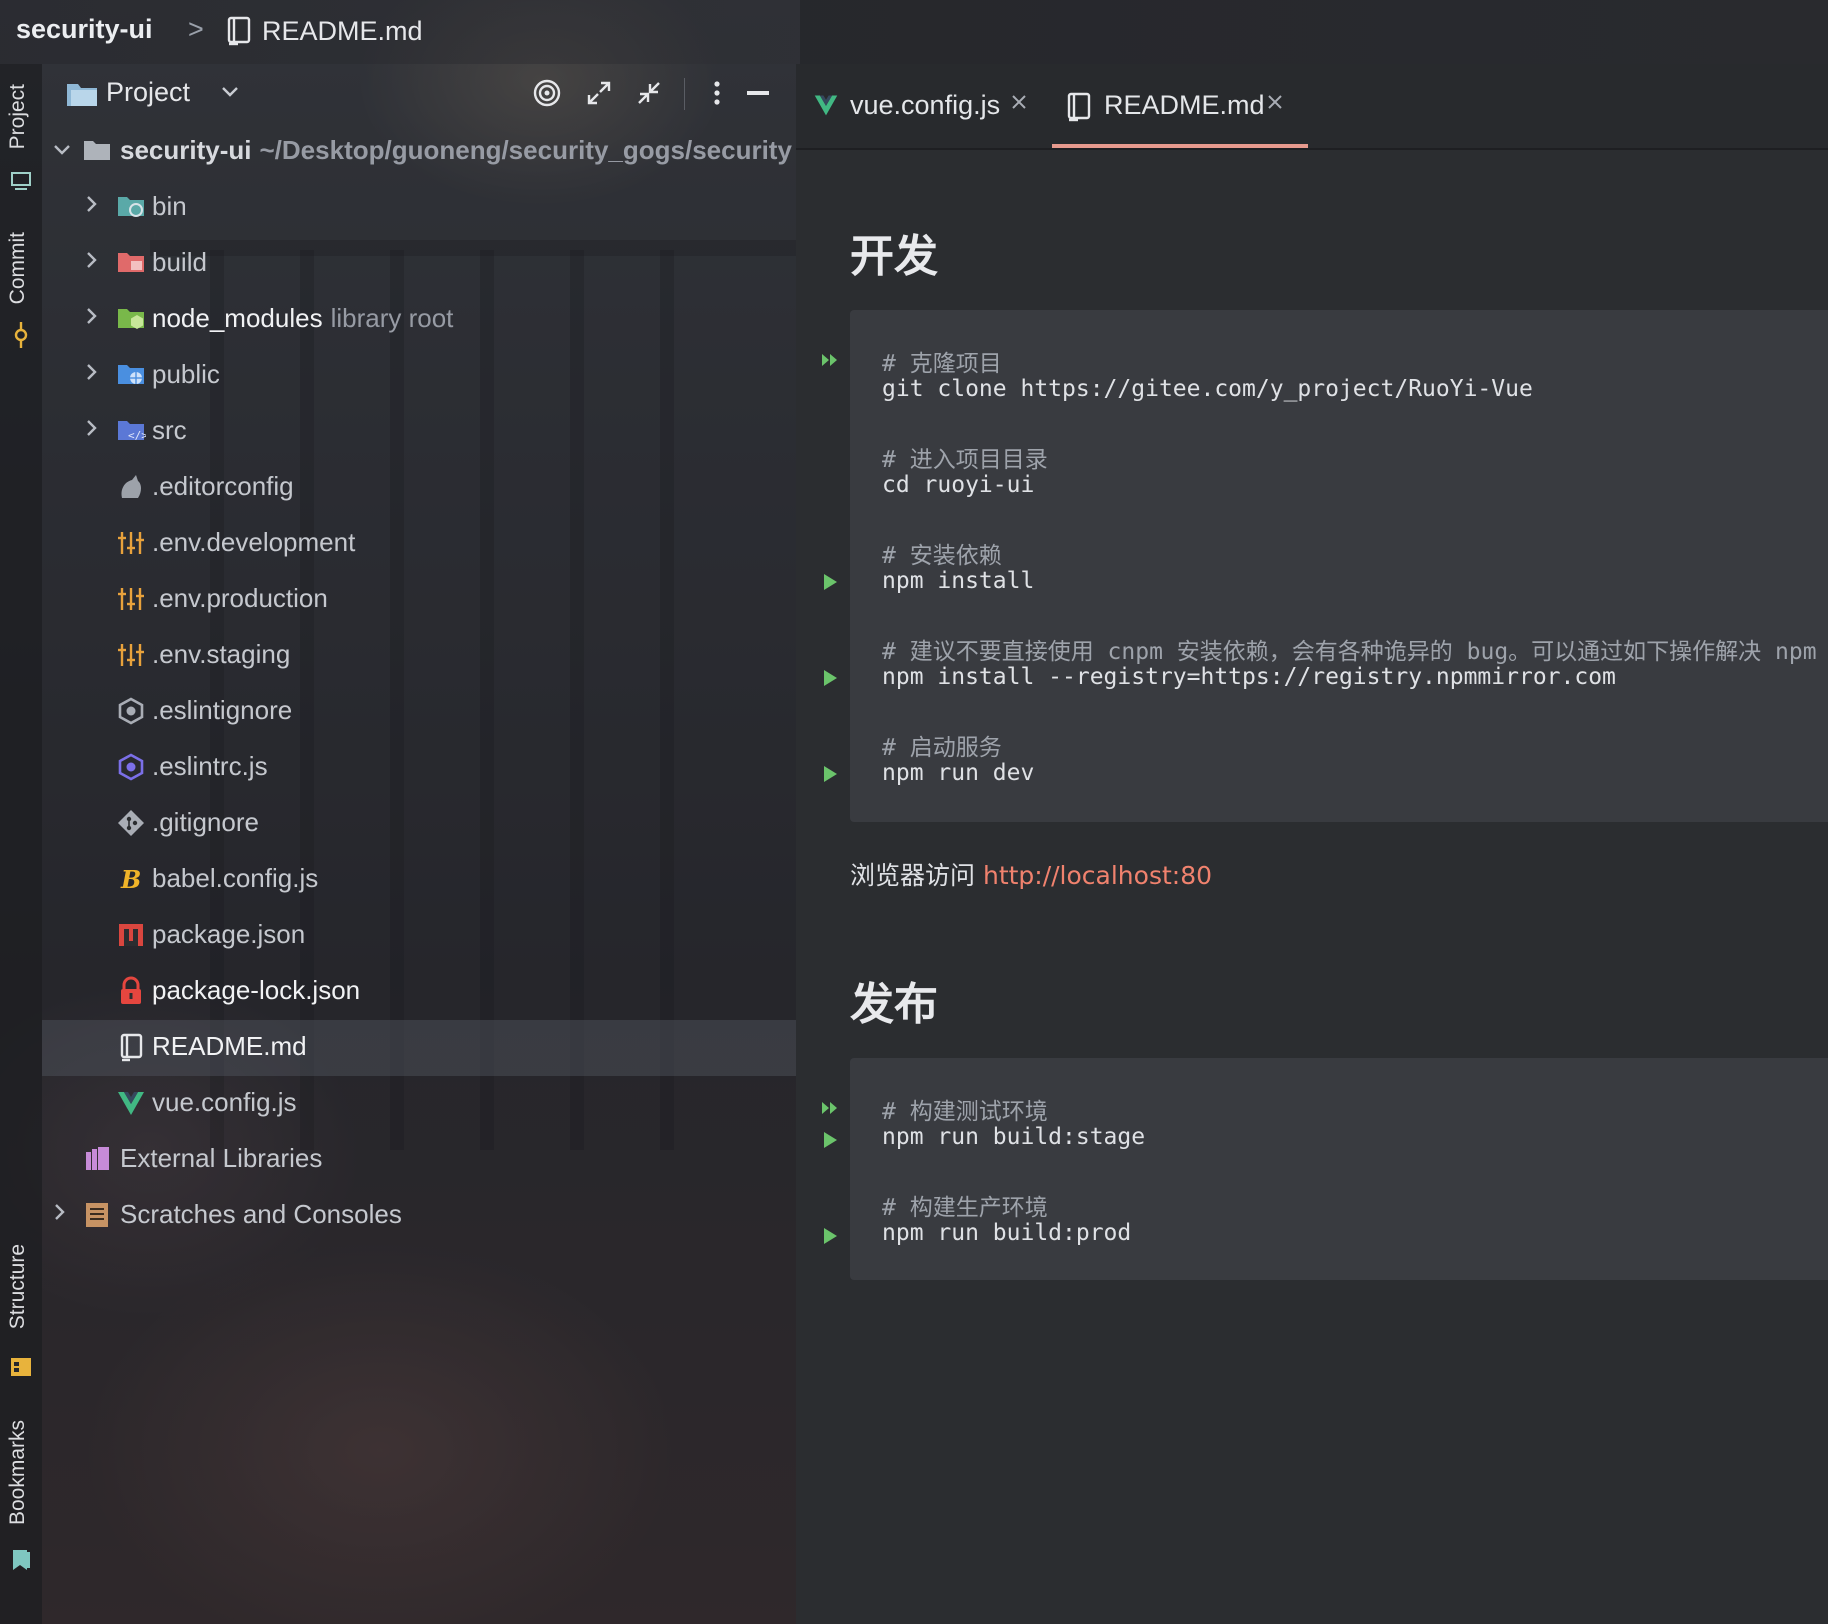 Image resolution: width=1828 pixels, height=1624 pixels. Describe the element at coordinates (965, 1208) in the screenshot. I see `code-line: # 构建生产环境` at that location.